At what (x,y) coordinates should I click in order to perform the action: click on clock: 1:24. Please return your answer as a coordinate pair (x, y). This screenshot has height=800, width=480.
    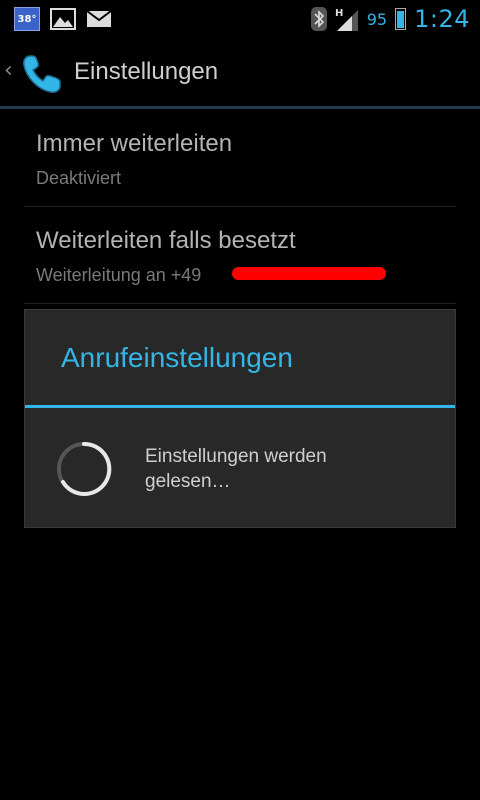
    Looking at the image, I should click on (442, 19).